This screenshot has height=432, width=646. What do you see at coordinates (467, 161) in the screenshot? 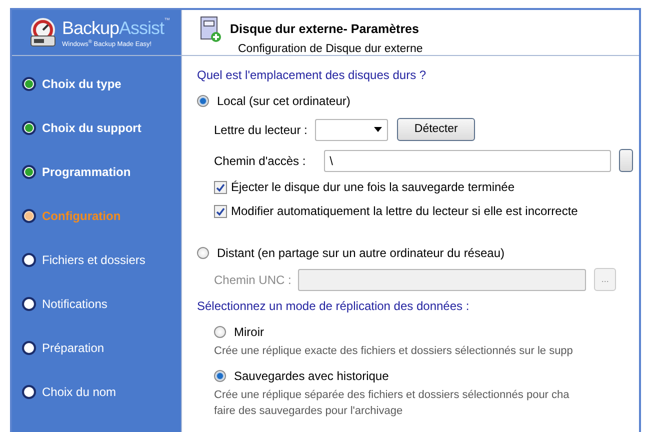
I see `path-field: \` at bounding box center [467, 161].